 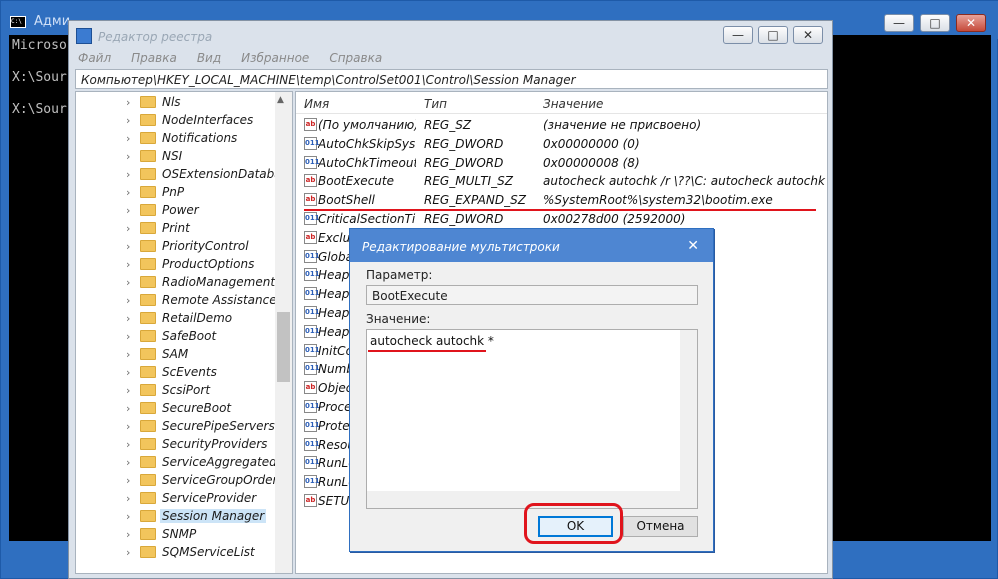 What do you see at coordinates (531, 245) in the screenshot?
I see `dialog-titlebar: Редактирование мультистроки ✕` at bounding box center [531, 245].